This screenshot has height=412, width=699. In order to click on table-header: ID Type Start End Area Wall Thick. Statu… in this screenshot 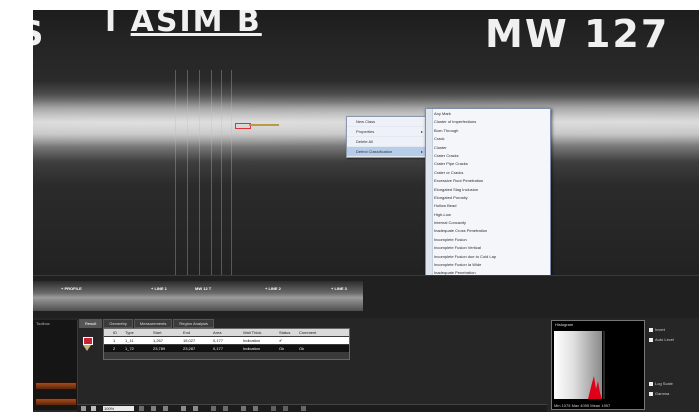, I will do `click(226, 332)`.